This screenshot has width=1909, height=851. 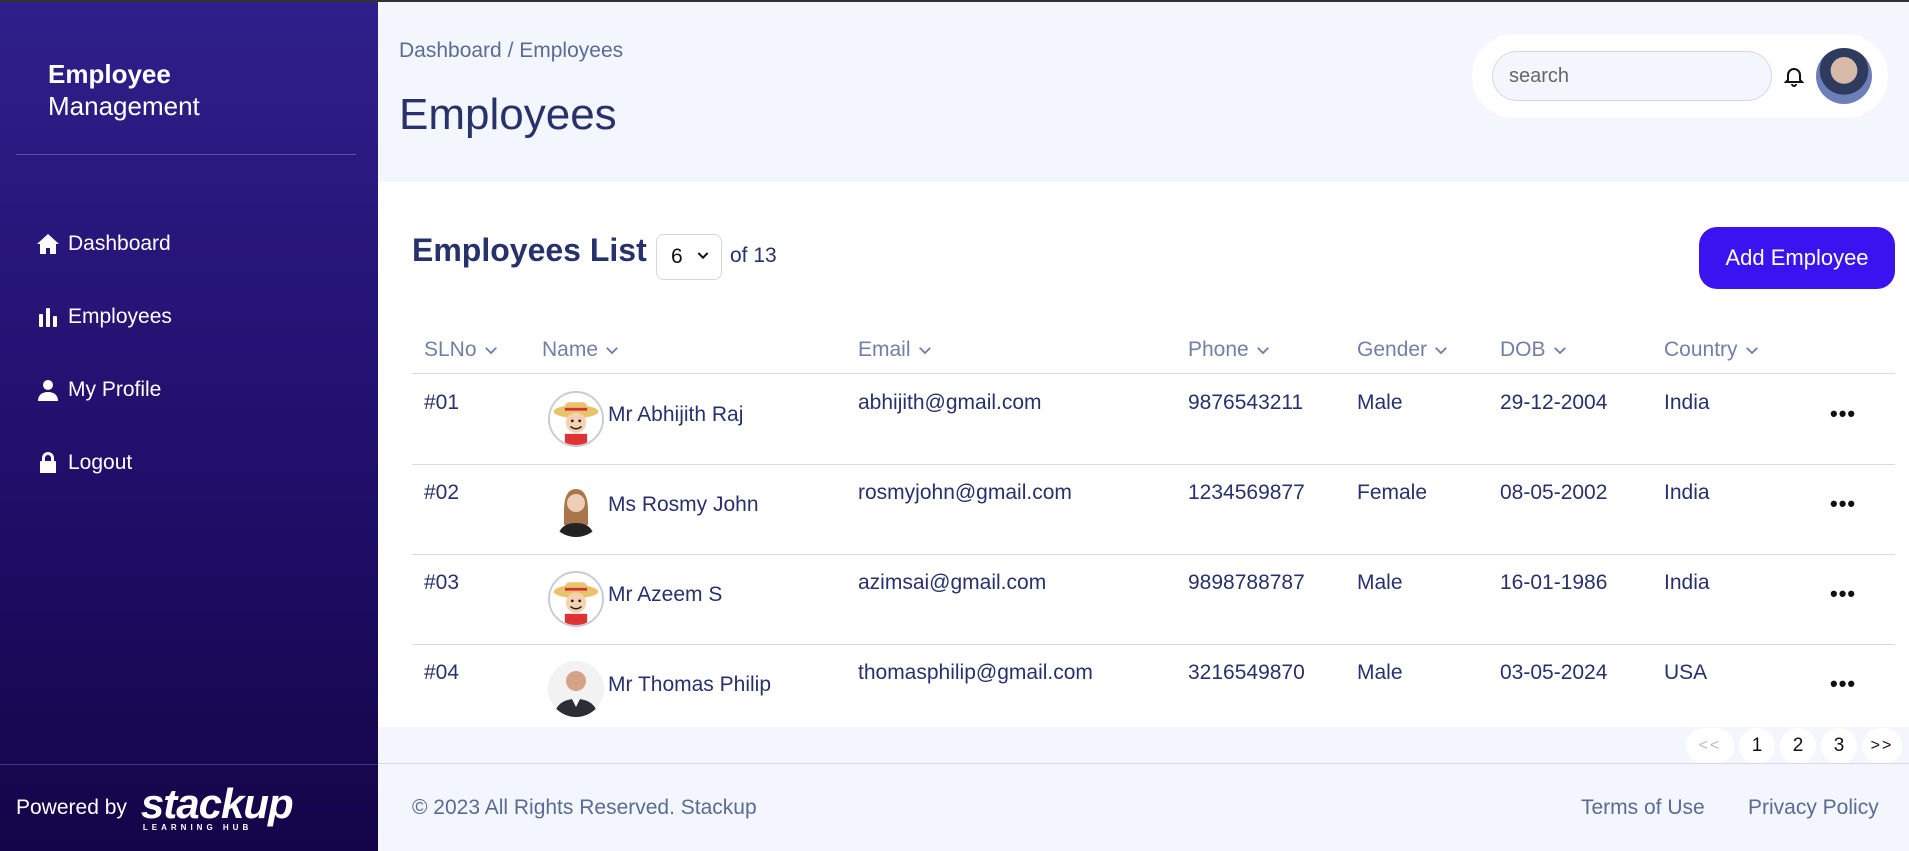 What do you see at coordinates (683, 504) in the screenshot?
I see `cell-name: Ms Rosmy John` at bounding box center [683, 504].